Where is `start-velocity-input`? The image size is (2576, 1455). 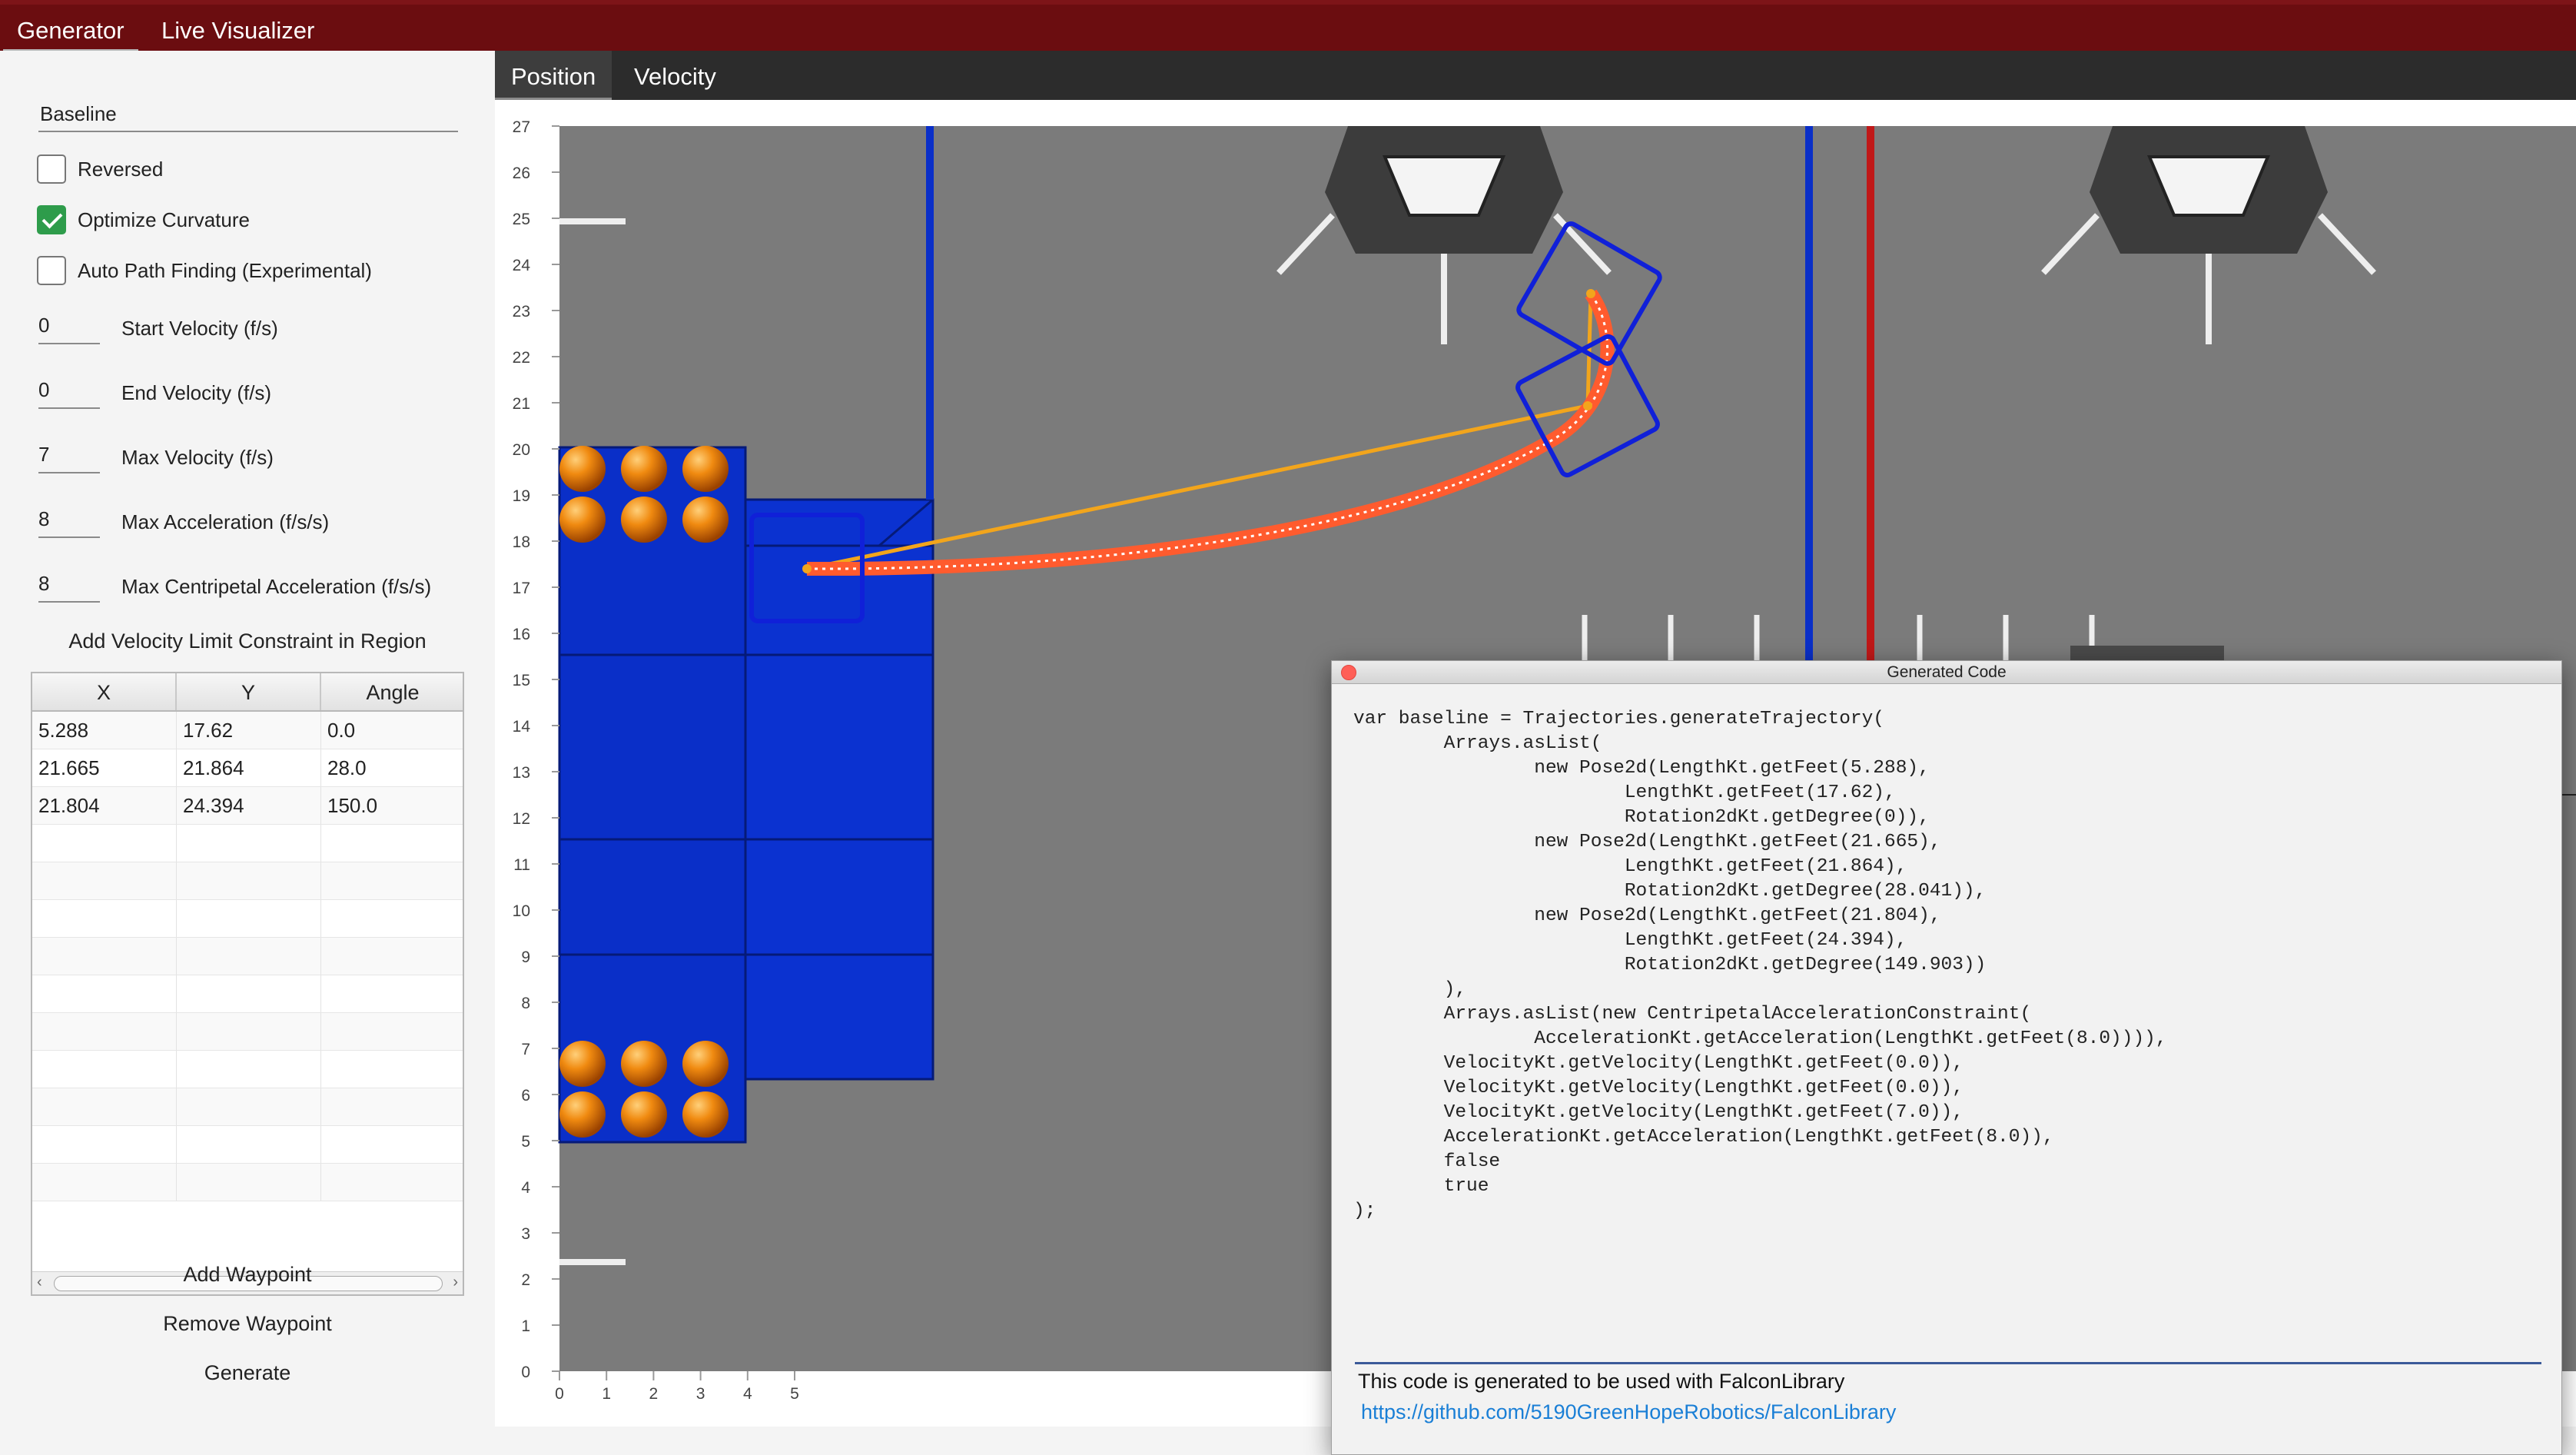 start-velocity-input is located at coordinates (69, 325).